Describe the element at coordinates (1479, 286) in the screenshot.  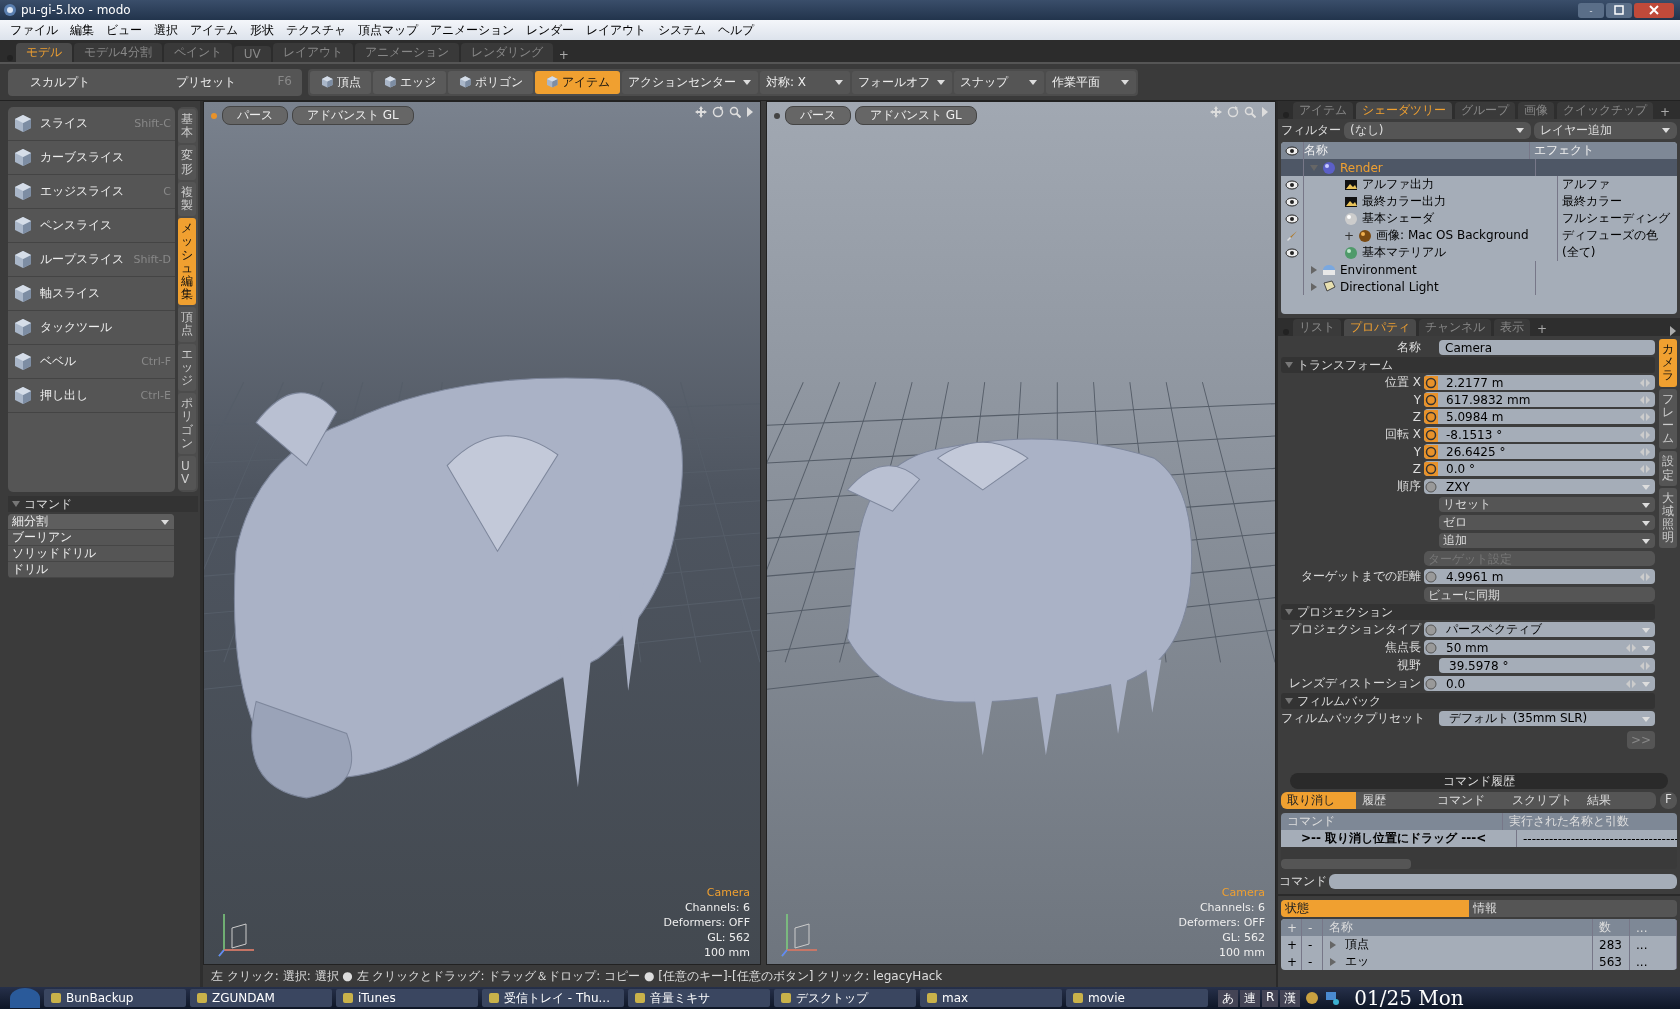
I see `tree-row: Directional Light` at that location.